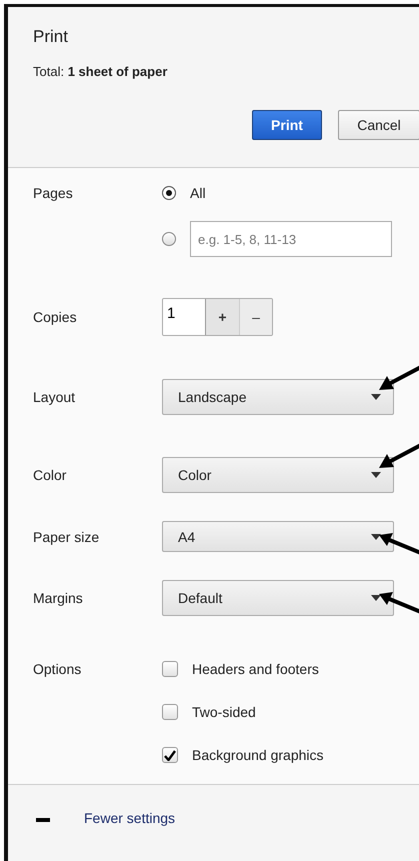 The height and width of the screenshot is (861, 419). Describe the element at coordinates (278, 536) in the screenshot. I see `dropdown: A4` at that location.